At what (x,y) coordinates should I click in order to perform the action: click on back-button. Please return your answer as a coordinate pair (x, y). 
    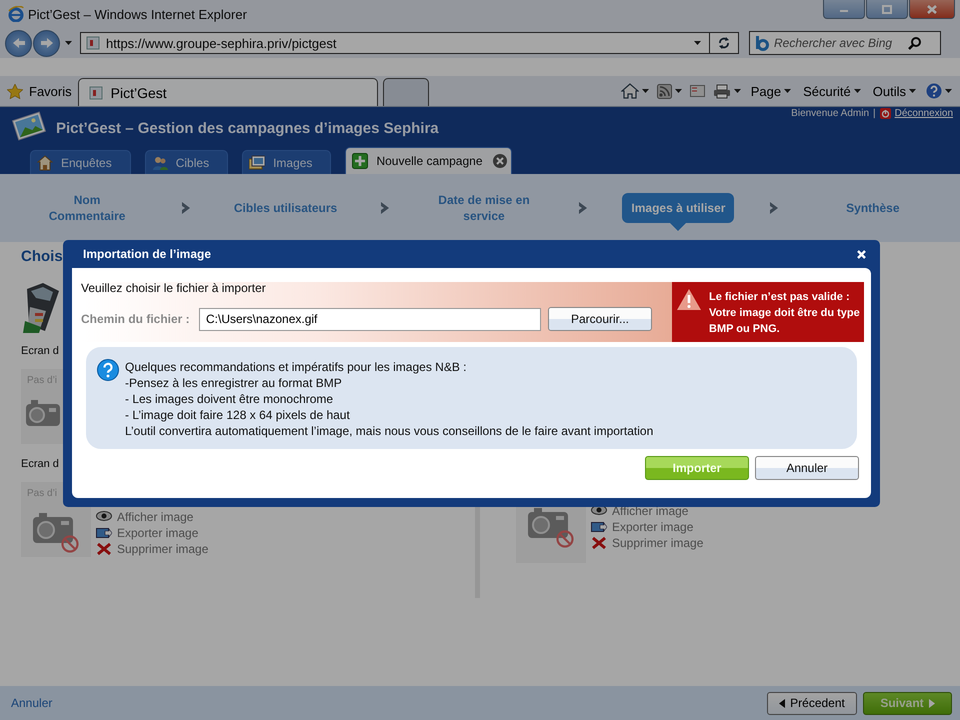
    Looking at the image, I should click on (18, 43).